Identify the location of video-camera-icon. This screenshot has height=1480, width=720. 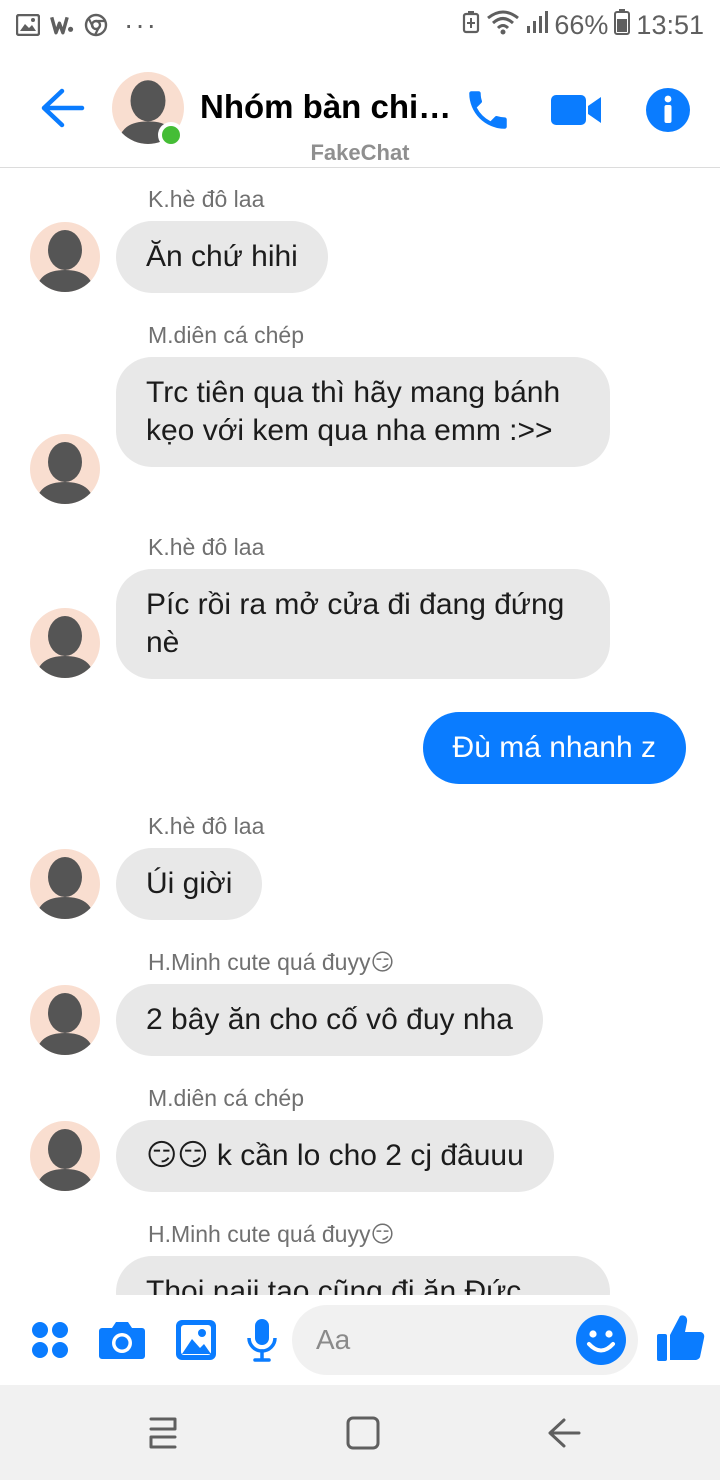
(576, 110).